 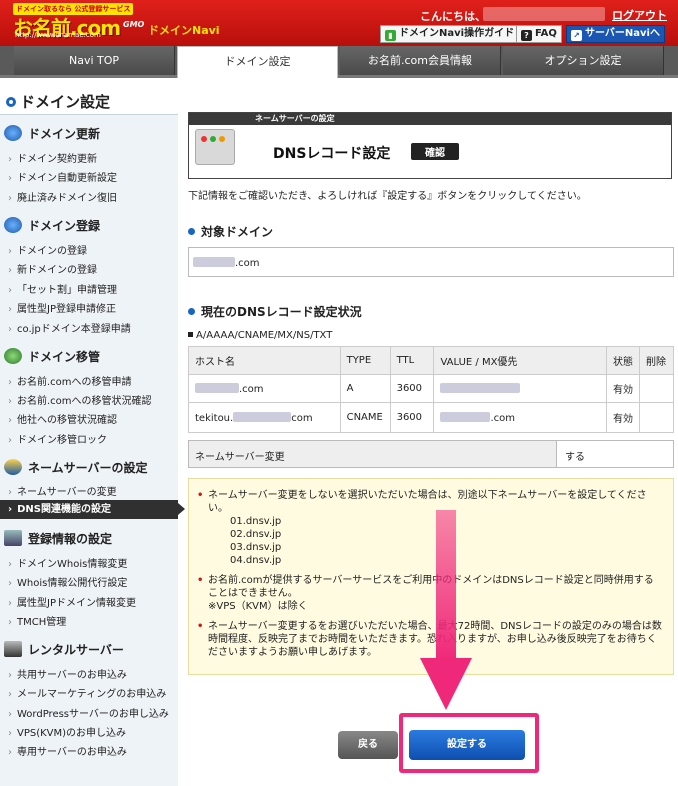 What do you see at coordinates (72, 601) in the screenshot?
I see `sidebar-item-jp-info: 属性型JPドメイン情報変更` at bounding box center [72, 601].